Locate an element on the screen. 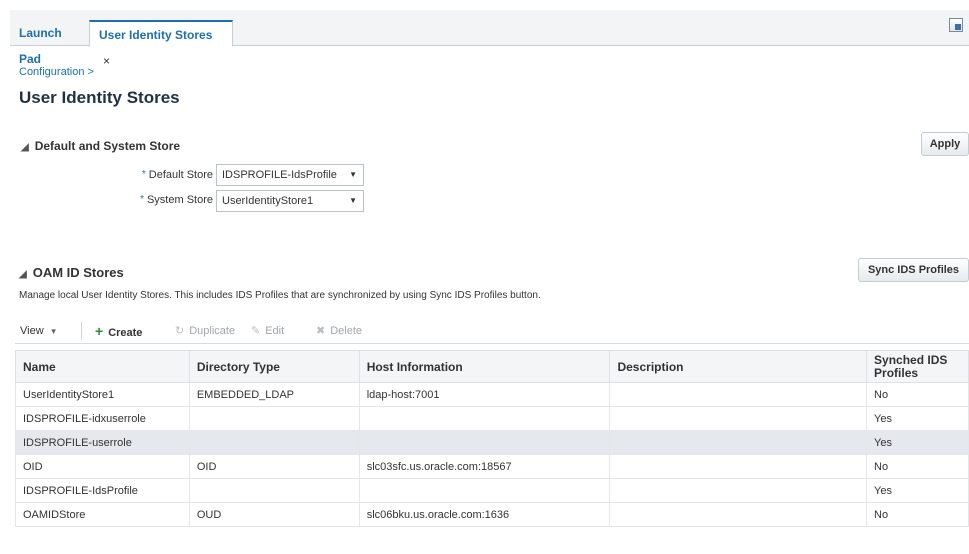 This screenshot has width=969, height=554. duplicate-button: ↻ Duplicate is located at coordinates (205, 331).